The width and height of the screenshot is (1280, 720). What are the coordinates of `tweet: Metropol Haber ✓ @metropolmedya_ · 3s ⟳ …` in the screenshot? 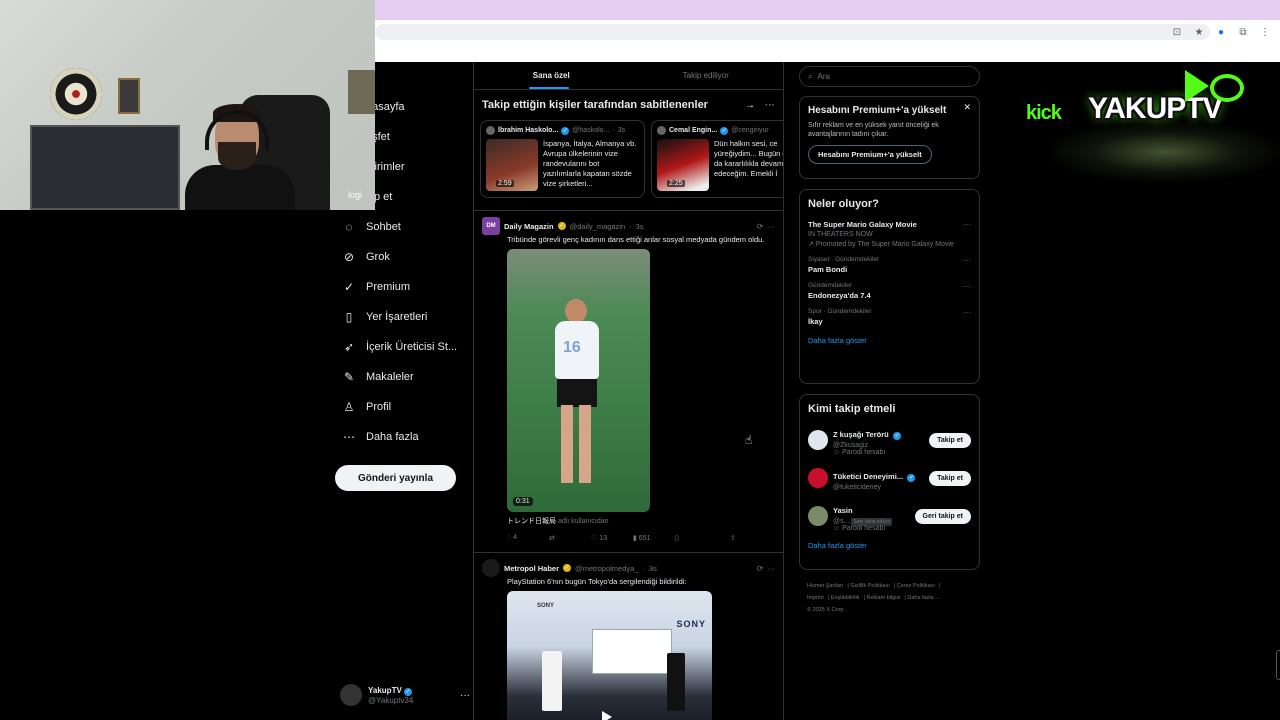 It's located at (628, 636).